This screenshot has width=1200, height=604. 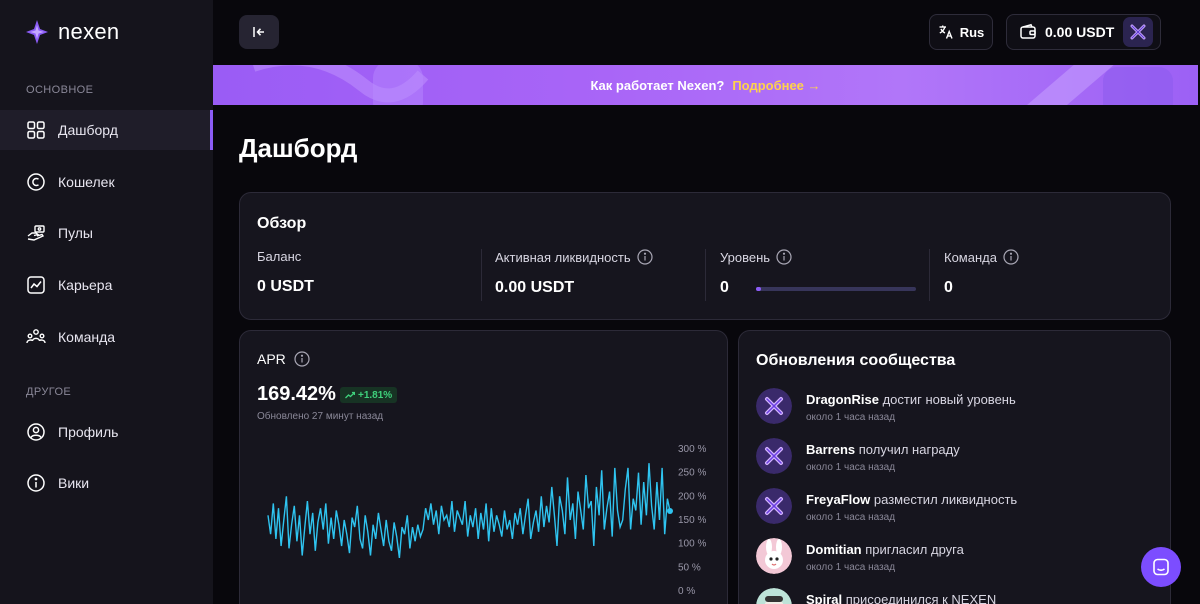 I want to click on team-icon, so click(x=36, y=336).